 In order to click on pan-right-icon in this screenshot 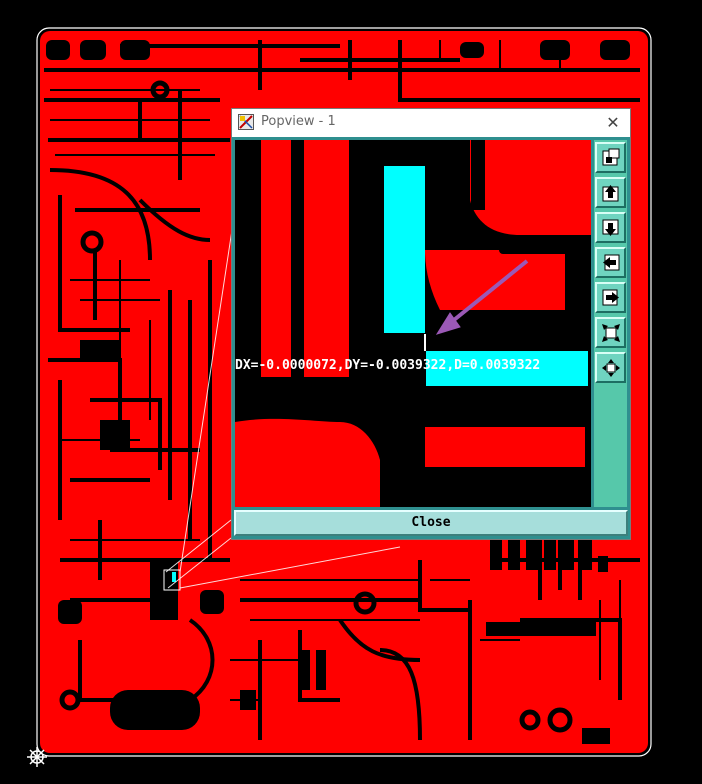, I will do `click(610, 297)`.